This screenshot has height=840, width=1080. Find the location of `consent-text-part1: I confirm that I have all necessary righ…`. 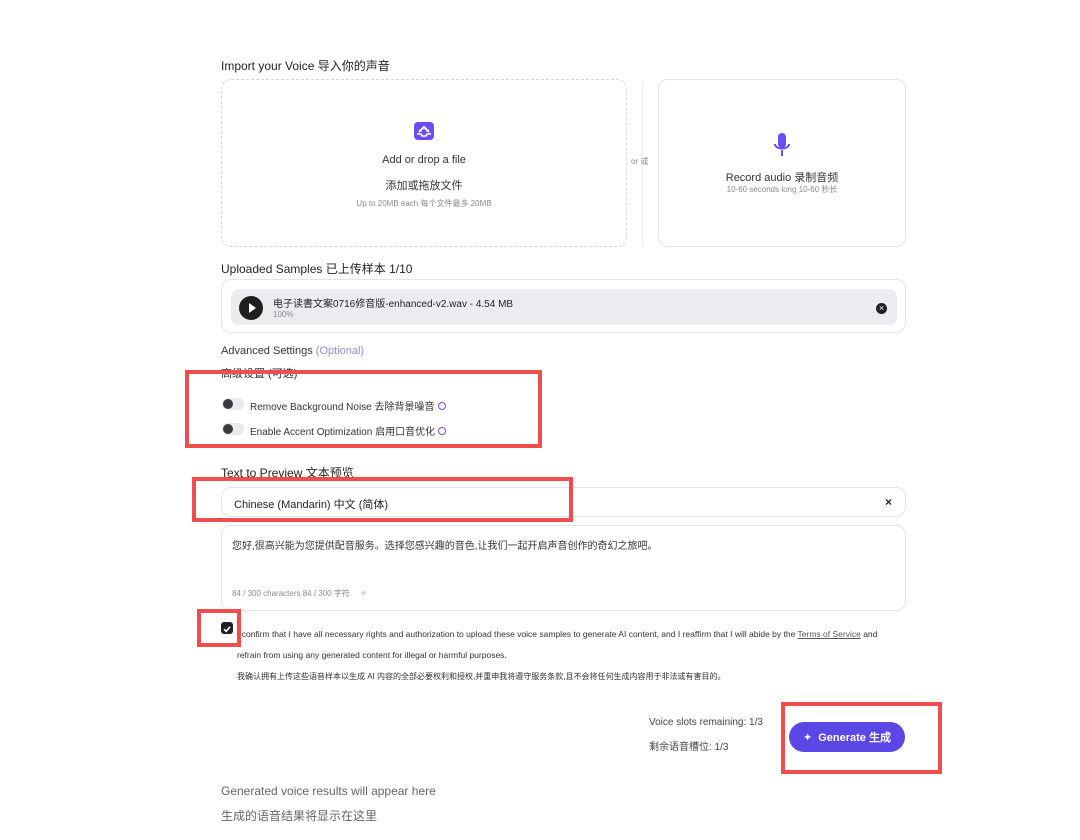

consent-text-part1: I confirm that I have all necessary righ… is located at coordinates (516, 634).